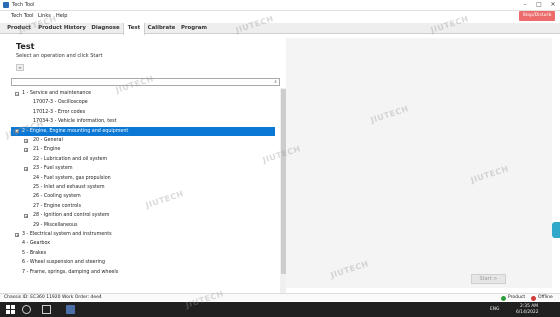 The width and height of the screenshot is (560, 317). What do you see at coordinates (143, 168) in the screenshot?
I see `tree-node: +23 - Fuel system` at bounding box center [143, 168].